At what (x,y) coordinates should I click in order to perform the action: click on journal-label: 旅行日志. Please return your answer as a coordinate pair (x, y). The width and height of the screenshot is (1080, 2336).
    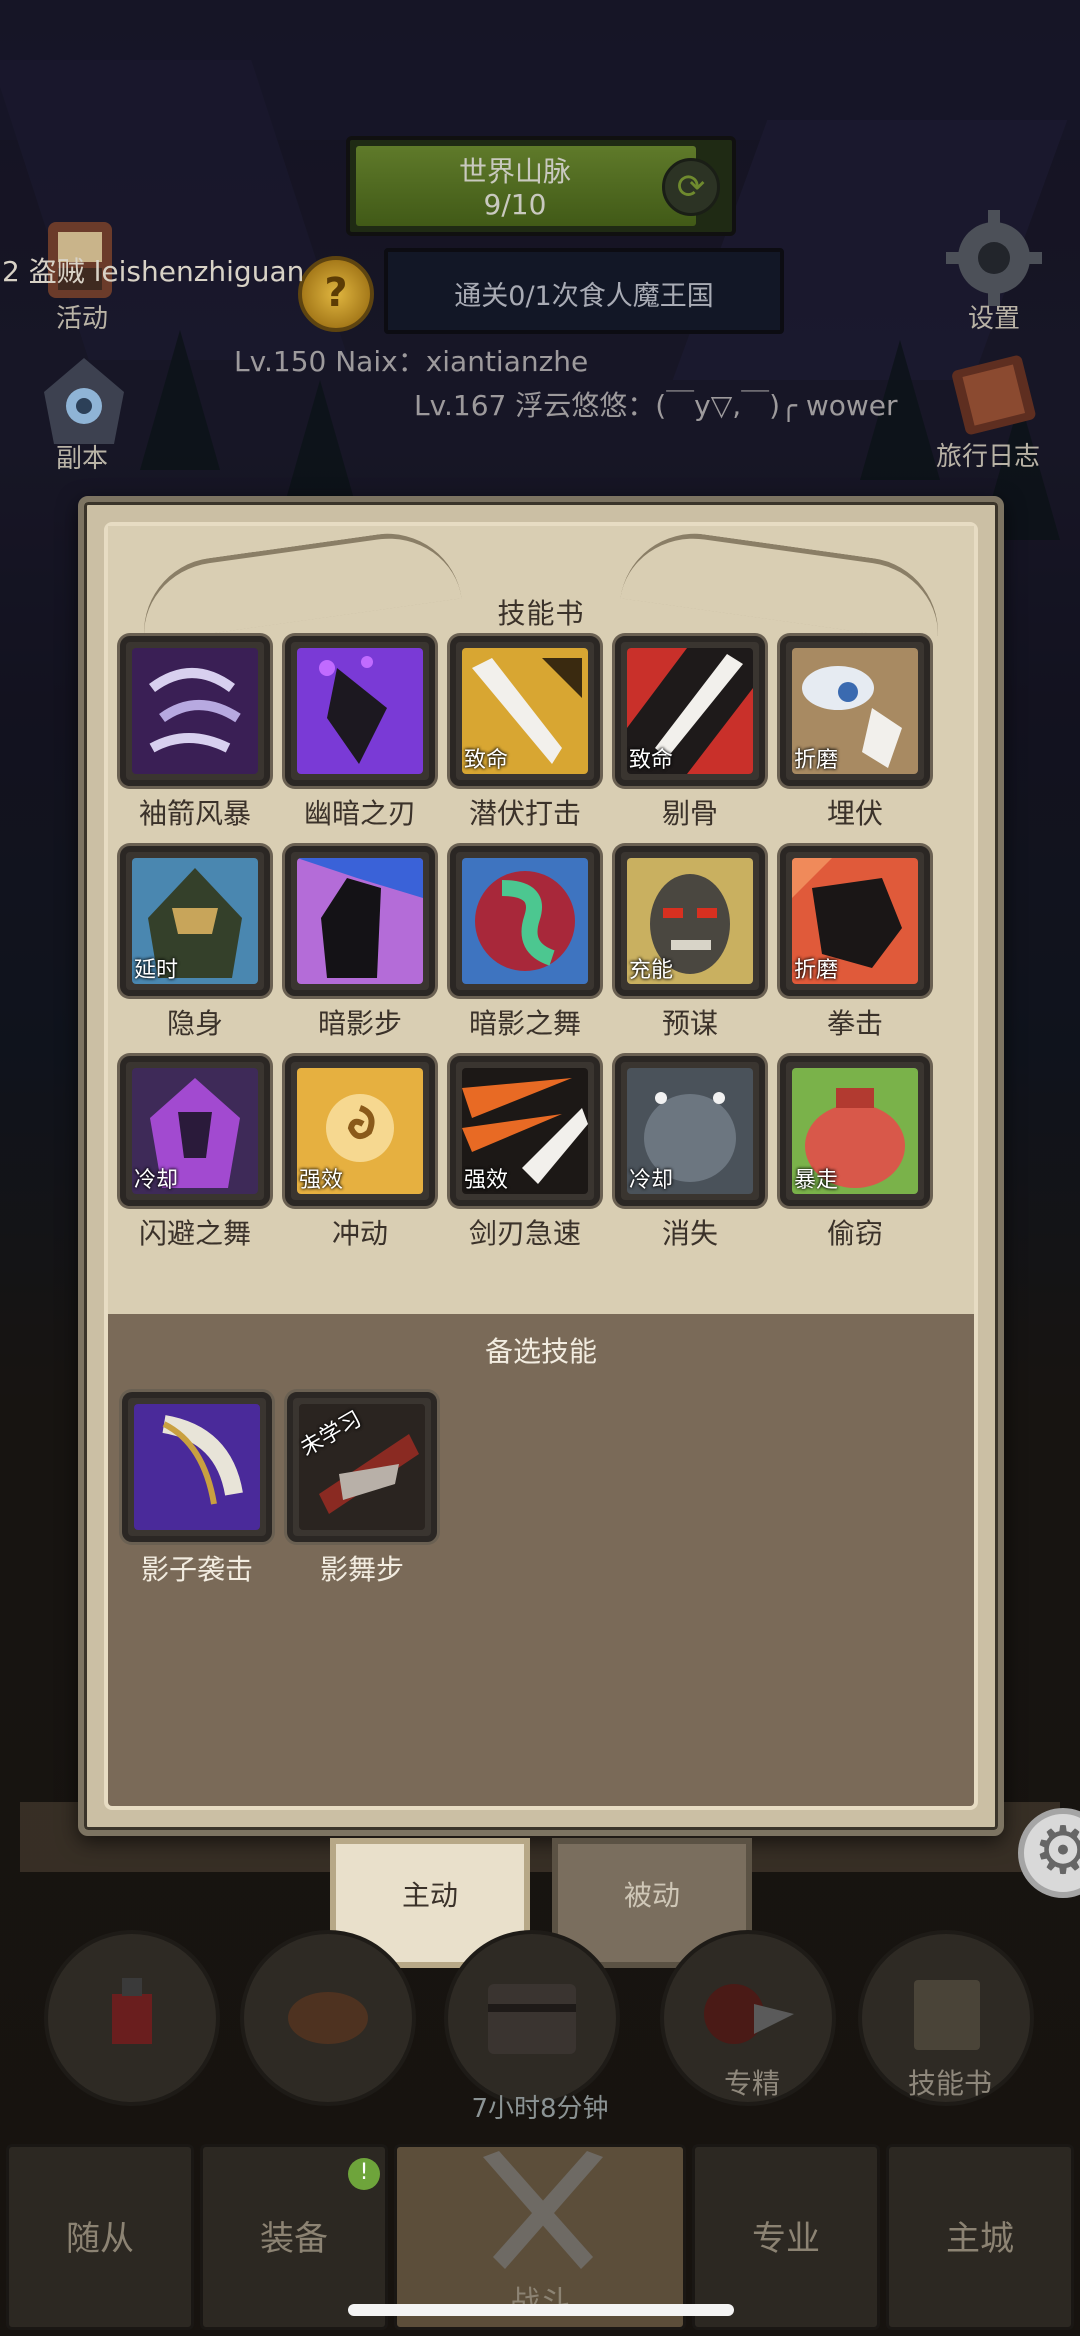
    Looking at the image, I should click on (988, 457).